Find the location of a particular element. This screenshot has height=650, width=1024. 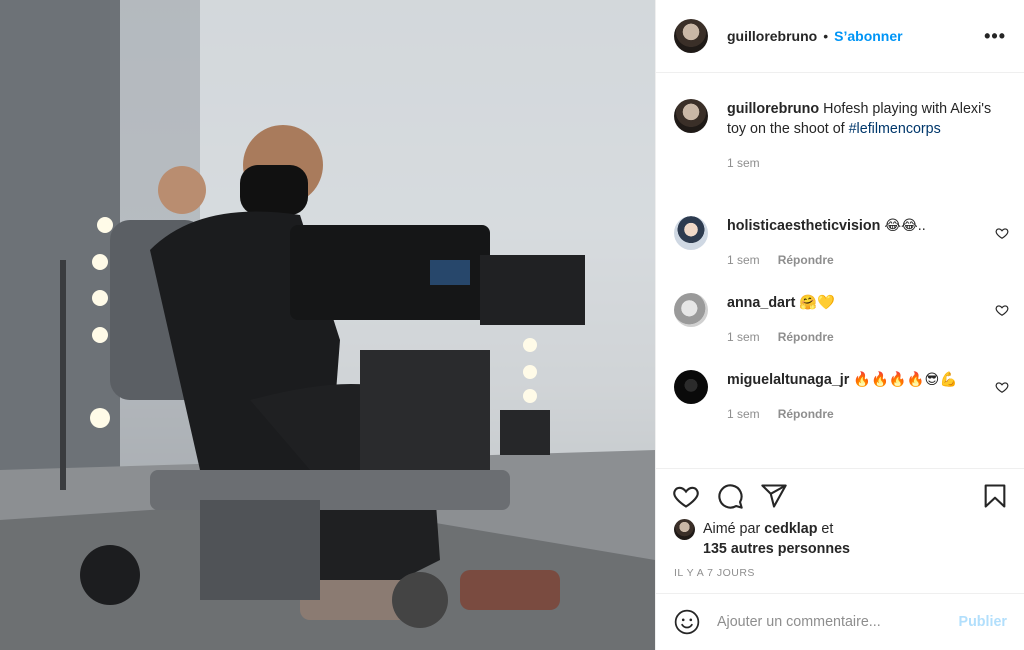

post-header: guillorebruno • S’abonner ••• is located at coordinates (840, 36).